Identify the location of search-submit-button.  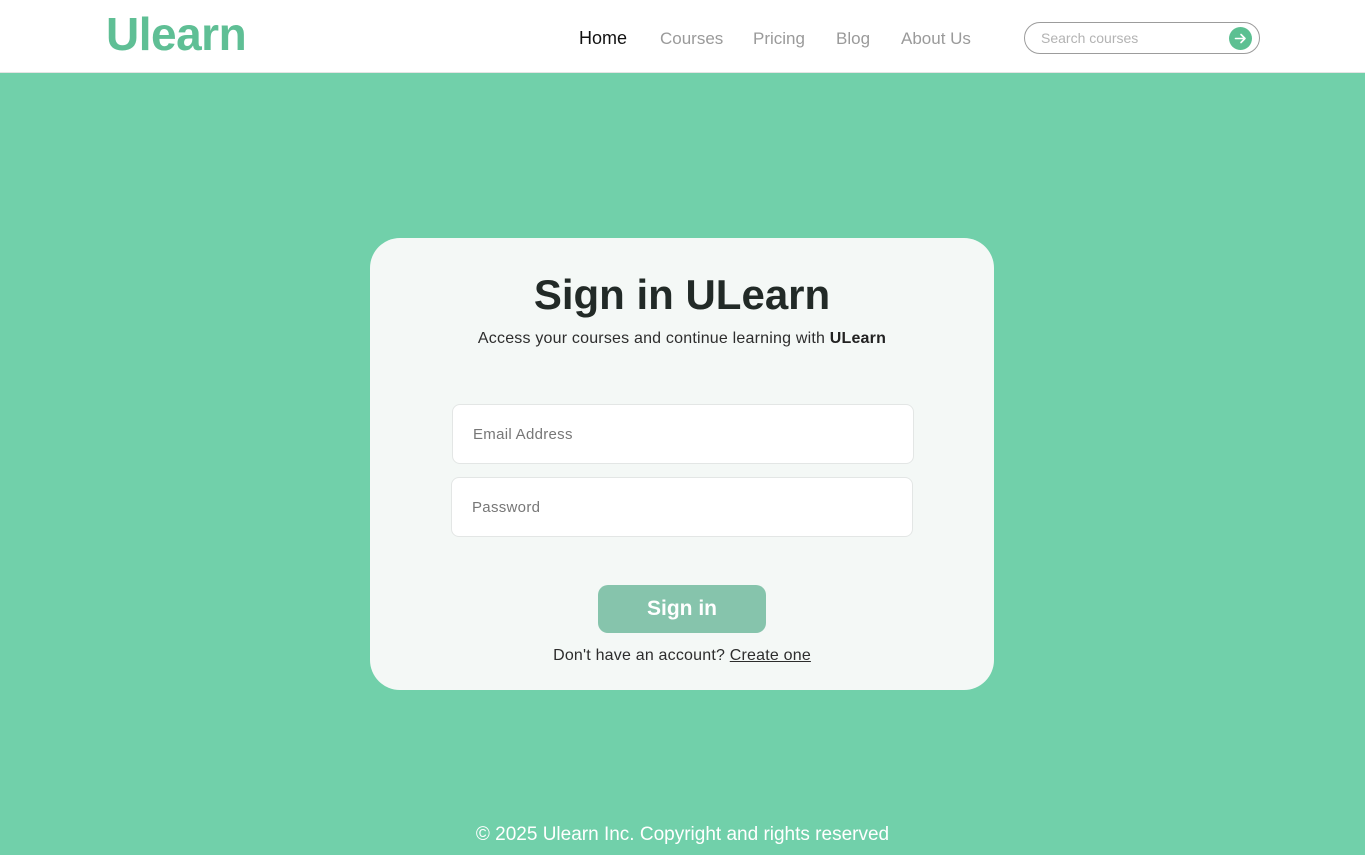
(1240, 38).